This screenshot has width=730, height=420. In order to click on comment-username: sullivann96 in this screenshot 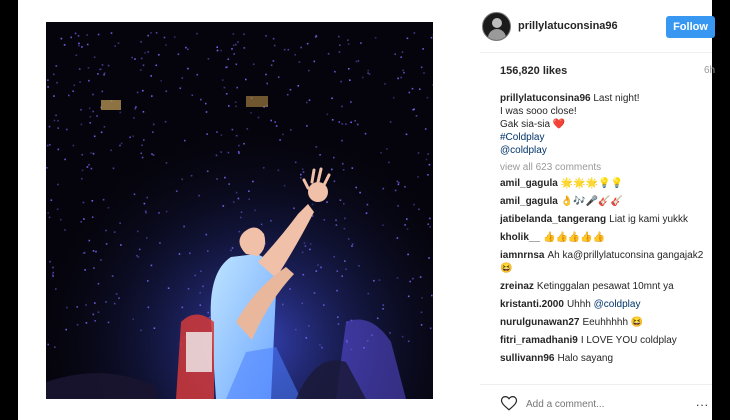, I will do `click(527, 358)`.